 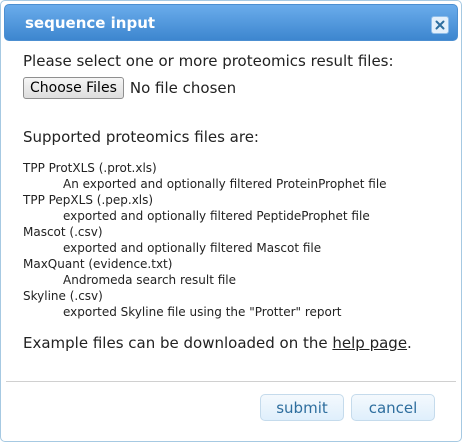 I want to click on format-name: Mascot (.csv), so click(x=63, y=232).